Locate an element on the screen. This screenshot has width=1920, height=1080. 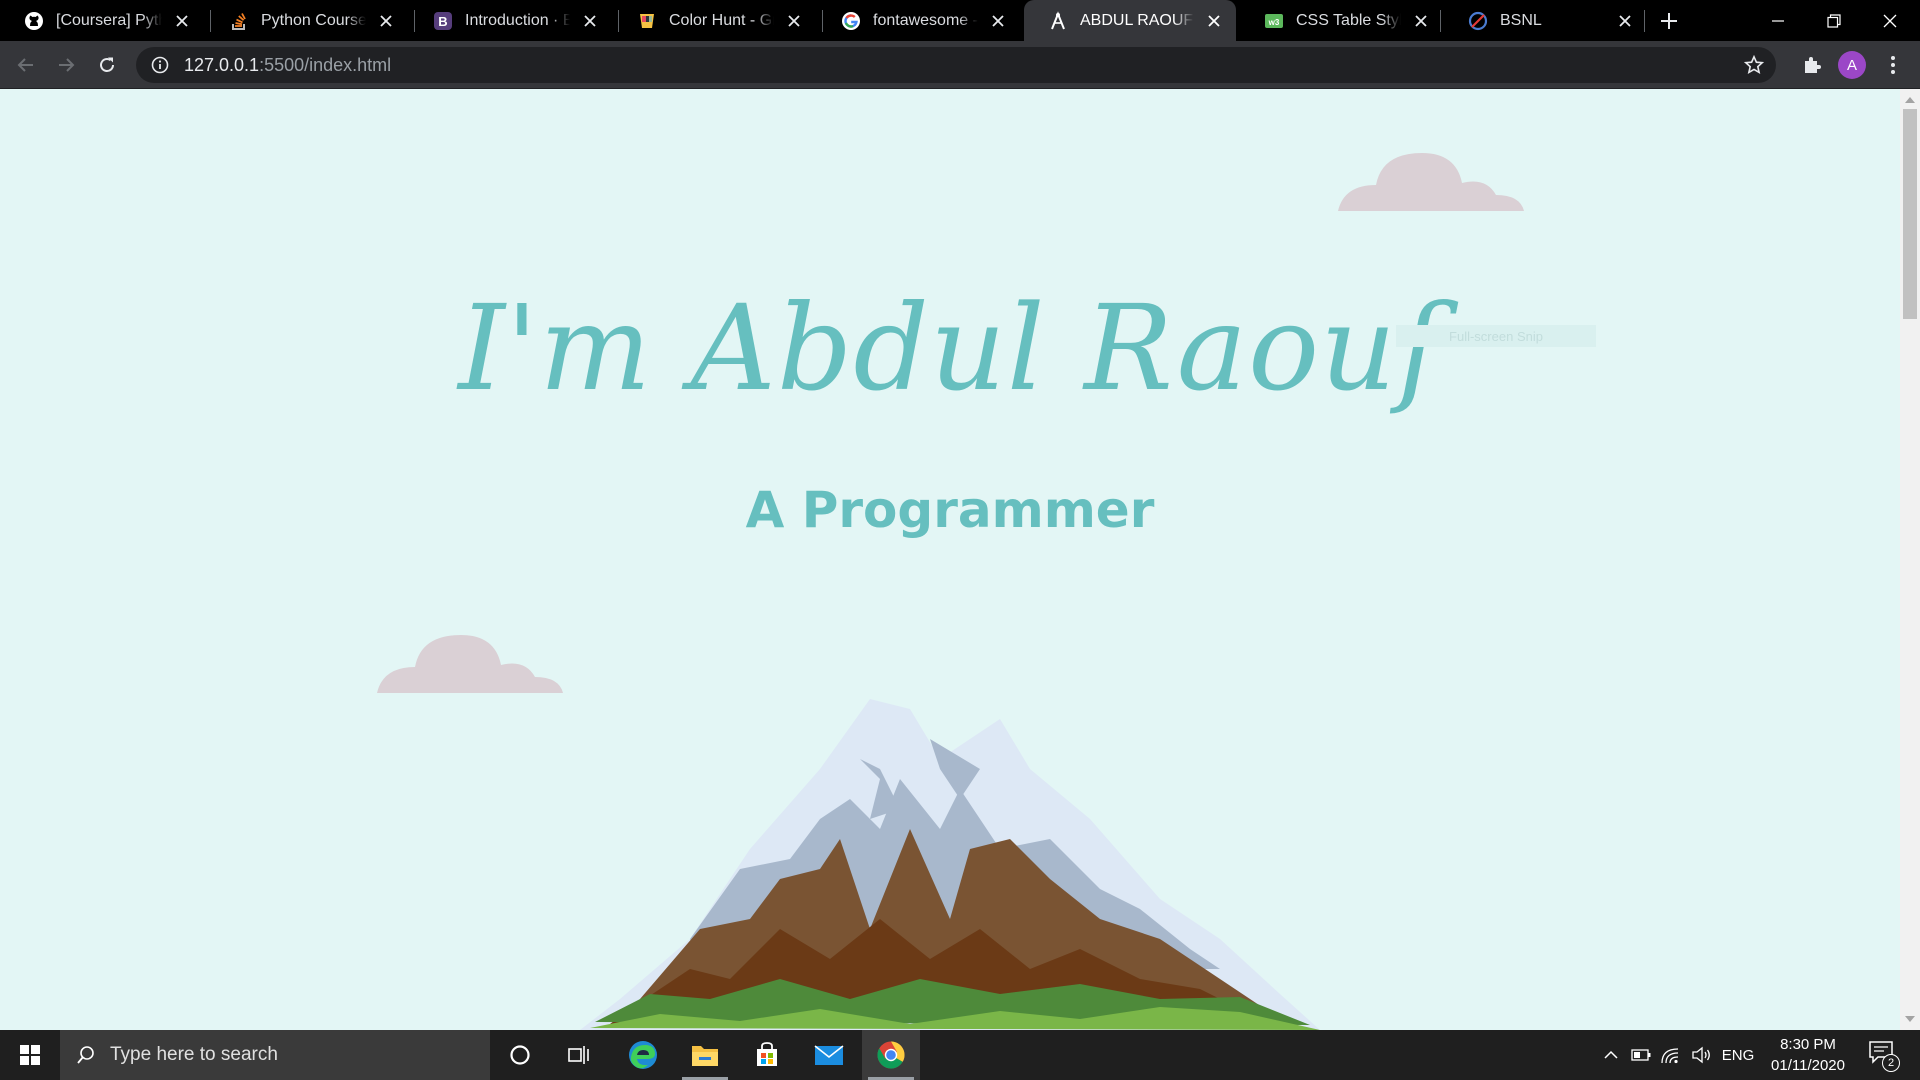
bootstrap-icon: B is located at coordinates (443, 21).